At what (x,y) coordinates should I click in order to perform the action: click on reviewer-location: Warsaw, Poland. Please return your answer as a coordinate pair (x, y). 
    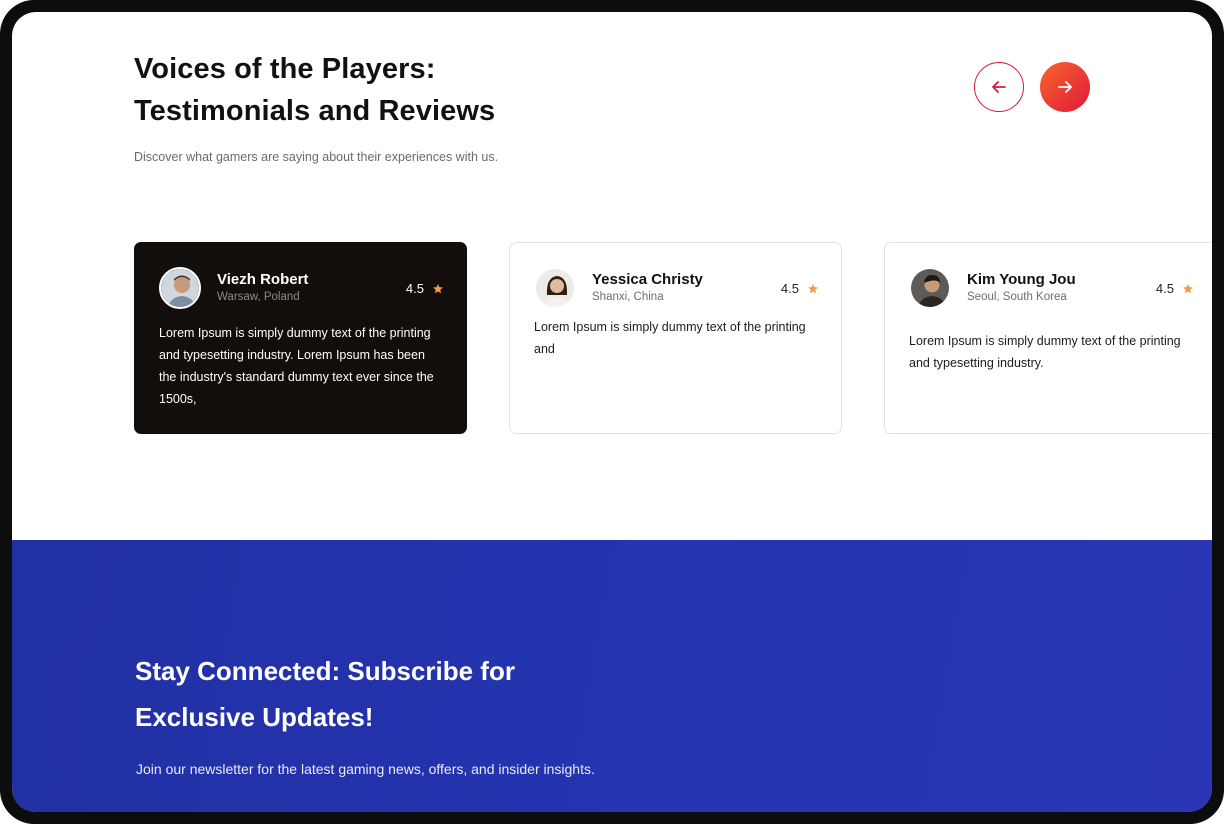
    Looking at the image, I should click on (258, 297).